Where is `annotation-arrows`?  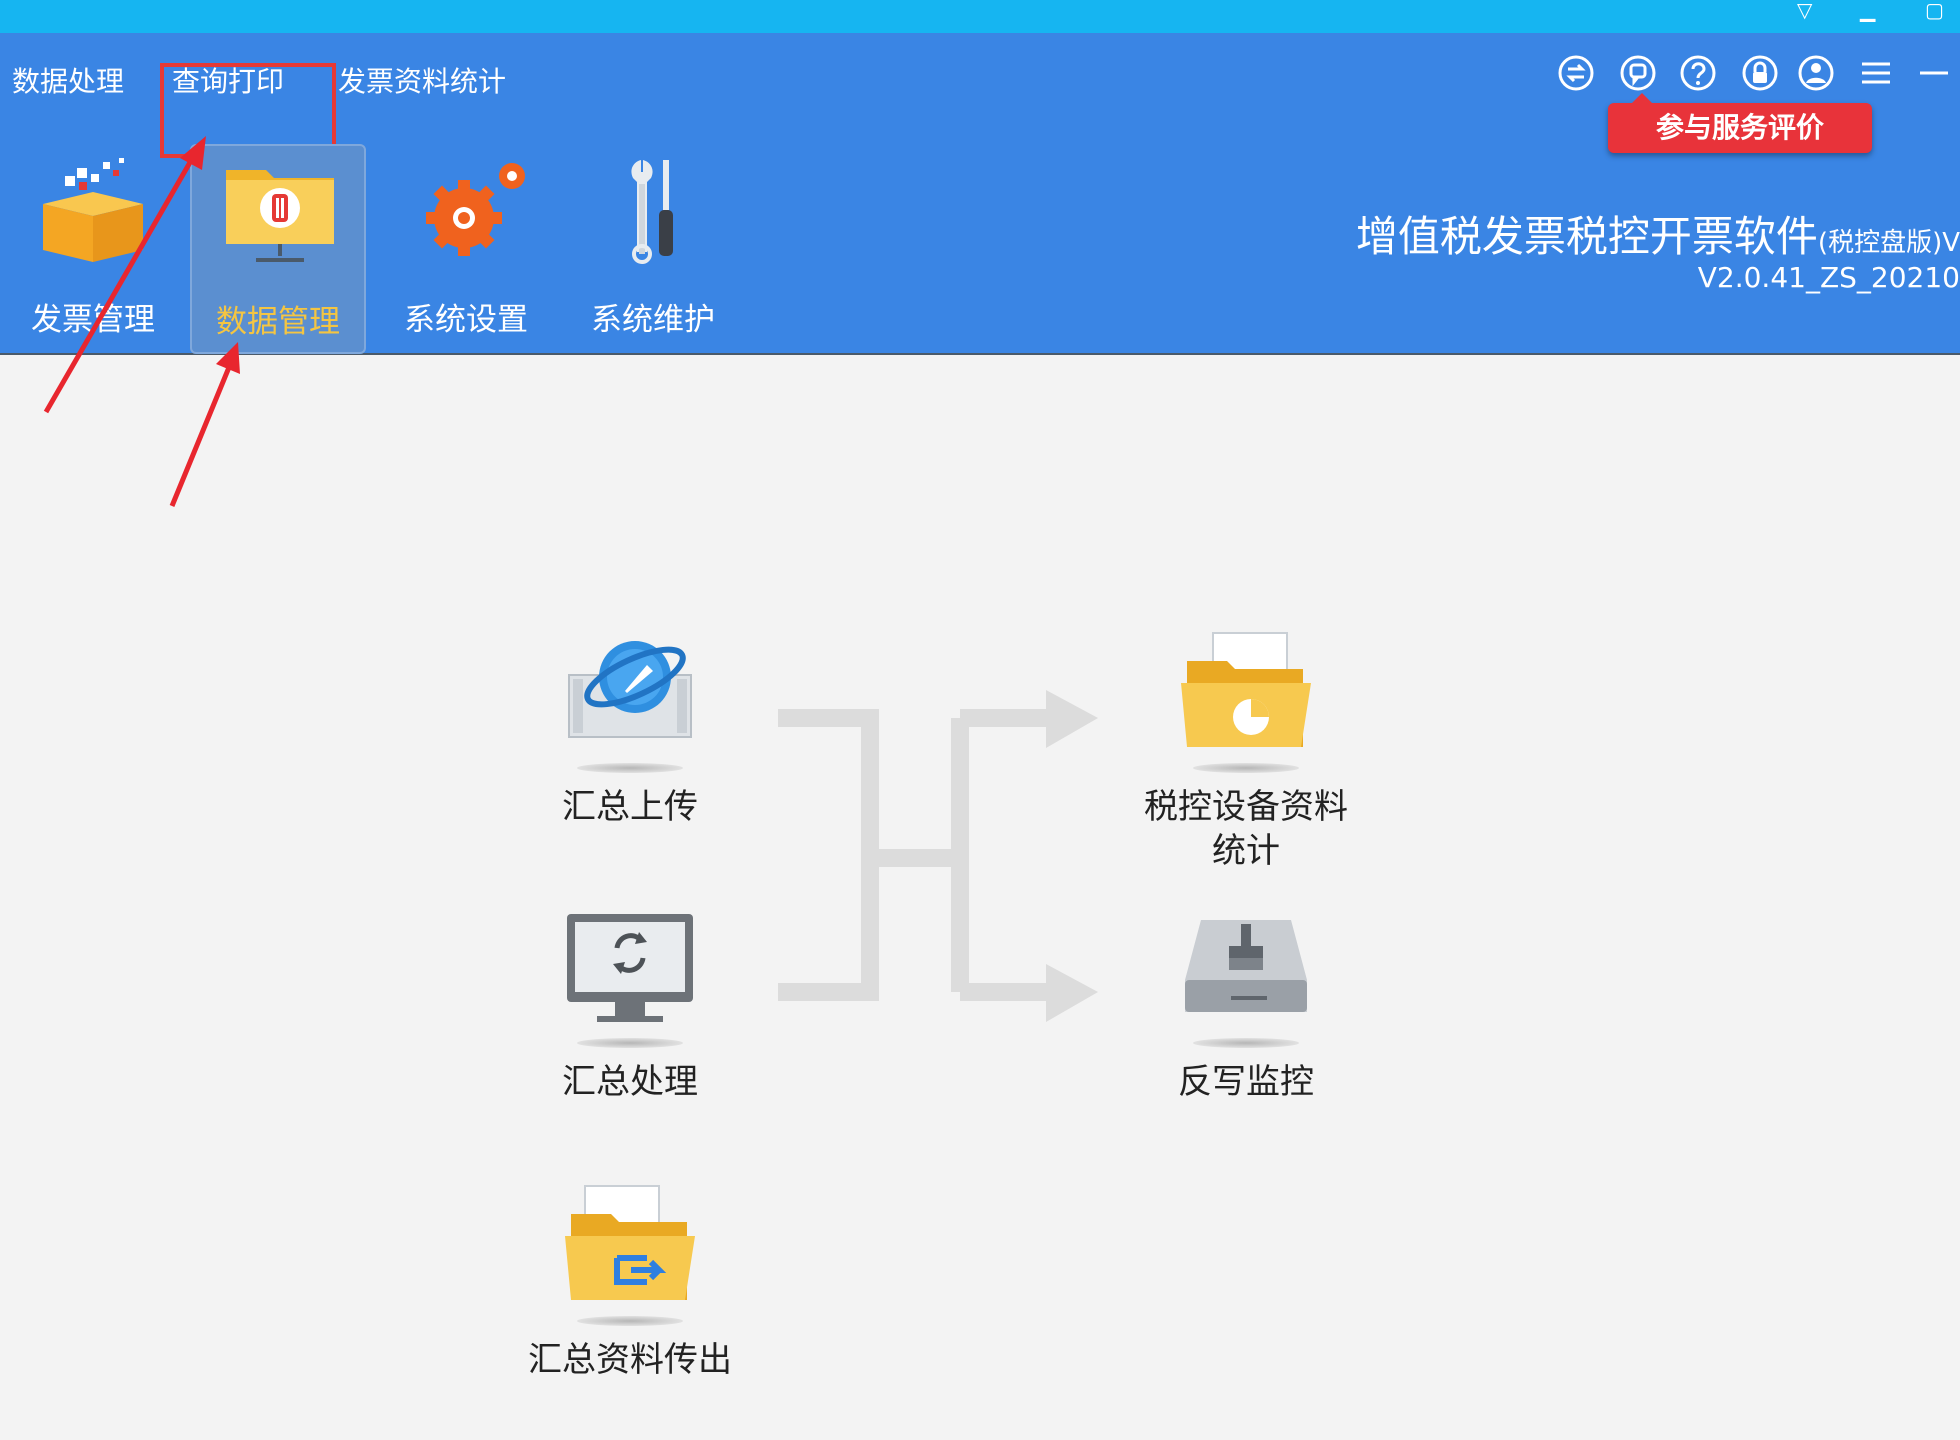
annotation-arrows is located at coordinates (141, 321).